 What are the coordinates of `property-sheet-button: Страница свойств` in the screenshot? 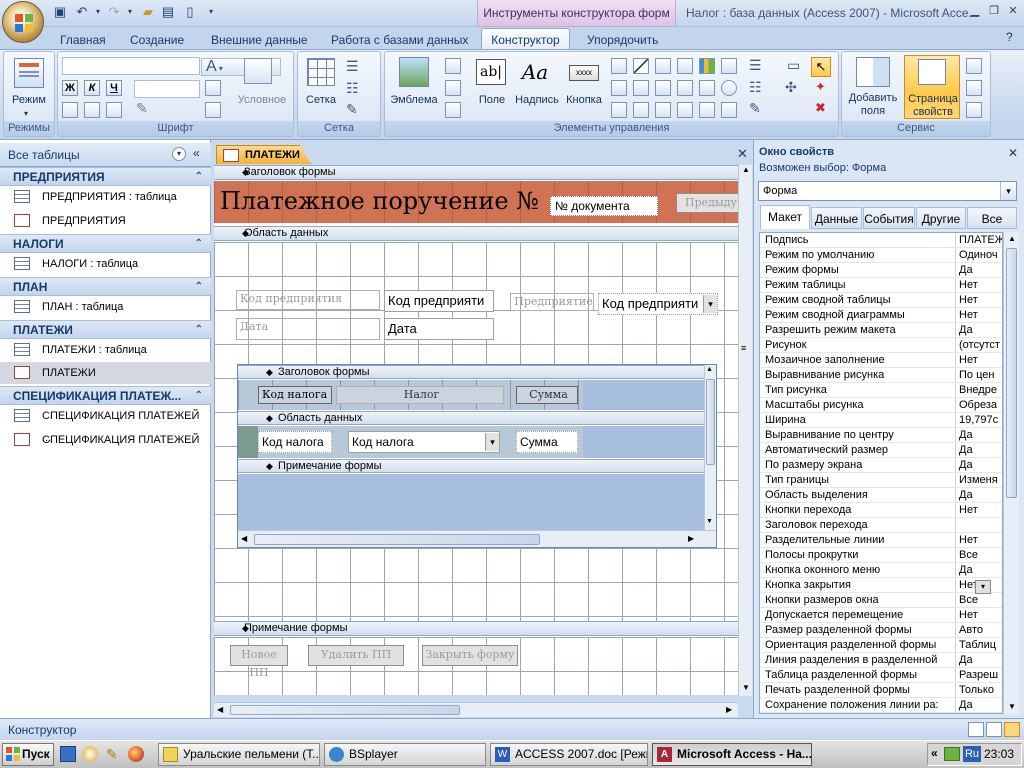 It's located at (932, 87).